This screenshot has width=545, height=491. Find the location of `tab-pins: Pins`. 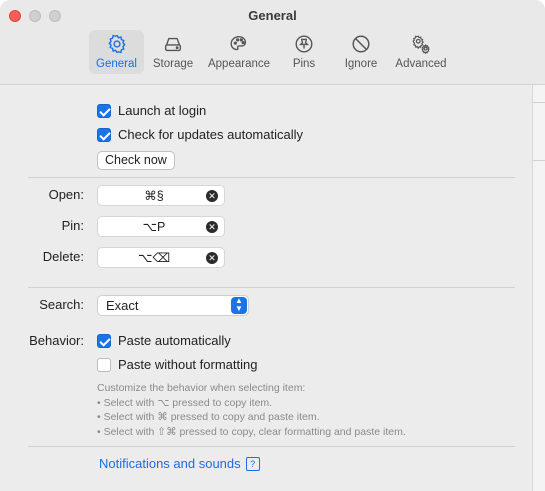

tab-pins: Pins is located at coordinates (304, 52).